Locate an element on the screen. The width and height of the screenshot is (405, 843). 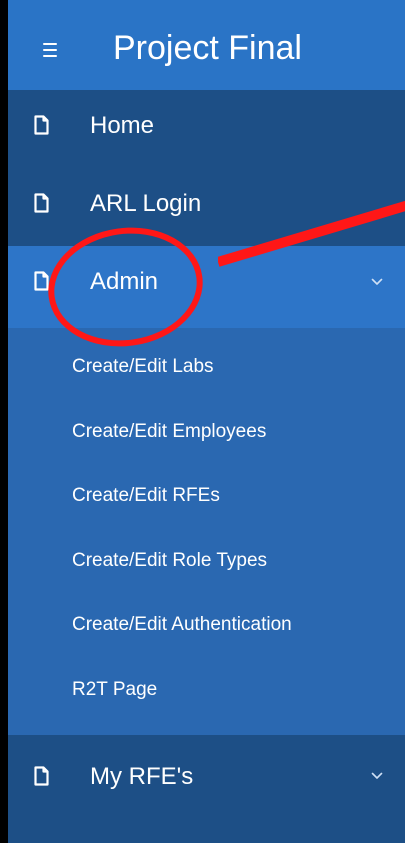
nav-item-home: Home is located at coordinates (206, 129).